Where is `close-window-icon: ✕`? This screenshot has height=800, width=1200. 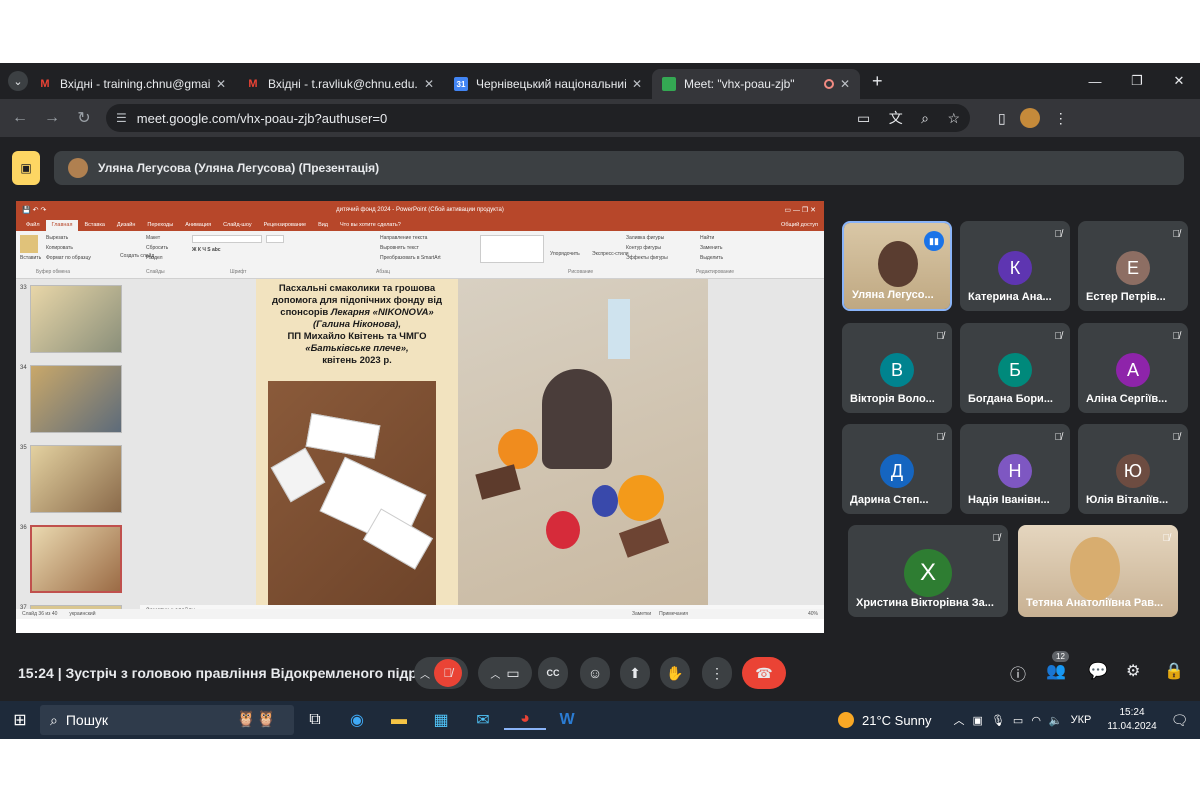
close-window-icon: ✕ is located at coordinates (1179, 81).